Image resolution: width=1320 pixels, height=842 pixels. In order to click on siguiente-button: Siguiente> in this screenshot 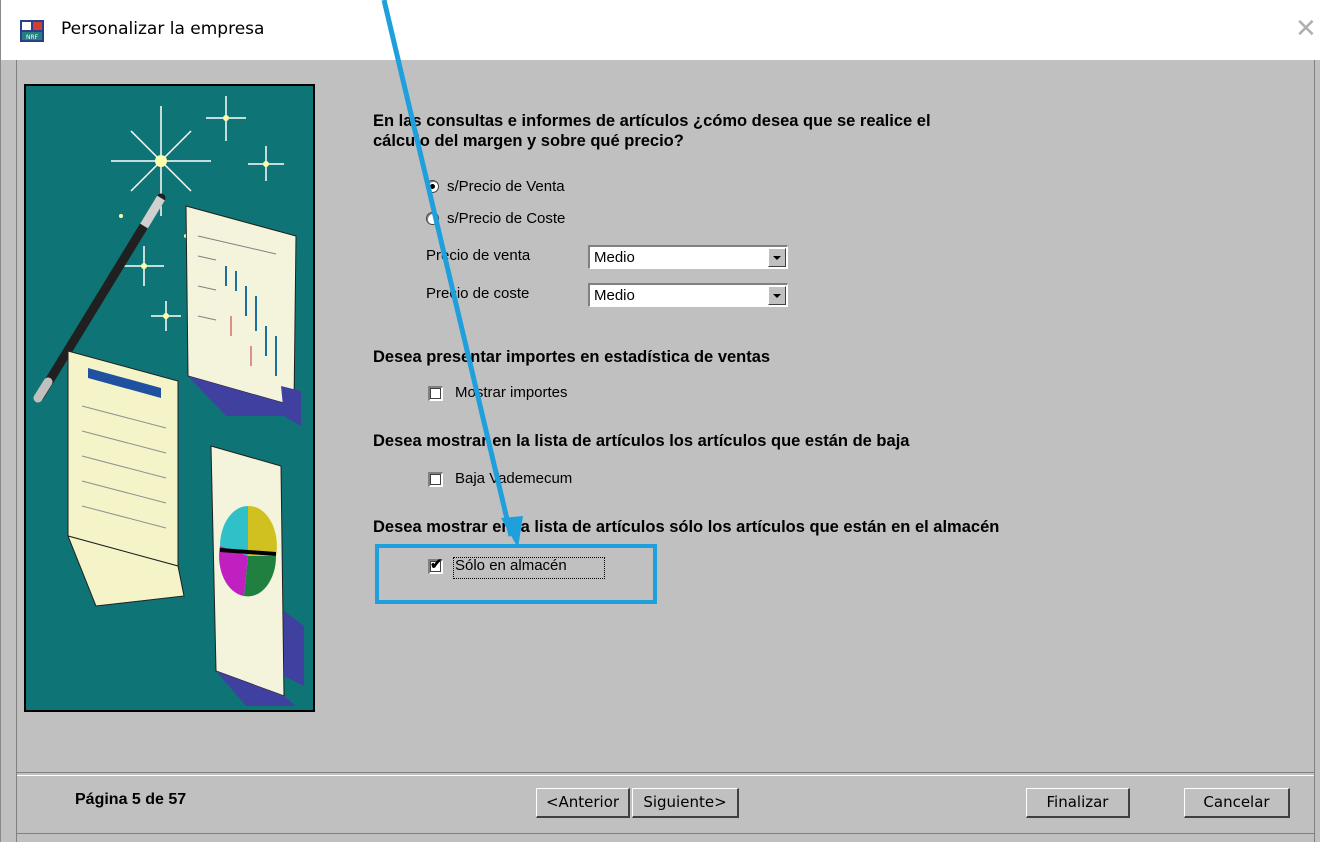, I will do `click(685, 803)`.